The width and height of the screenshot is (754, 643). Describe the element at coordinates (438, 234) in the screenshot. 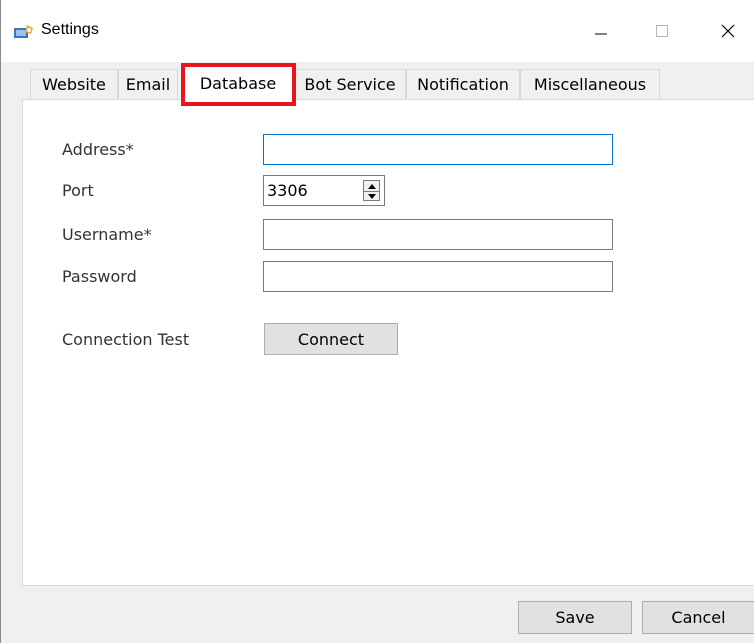

I see `username-input` at that location.